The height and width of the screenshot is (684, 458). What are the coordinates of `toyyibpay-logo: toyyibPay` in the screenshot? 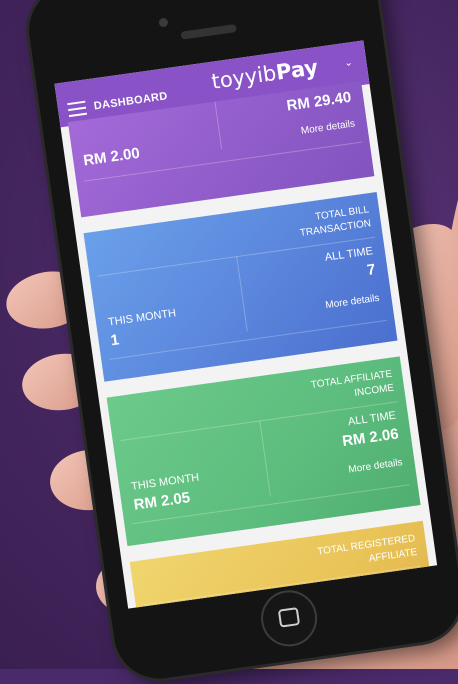 It's located at (265, 74).